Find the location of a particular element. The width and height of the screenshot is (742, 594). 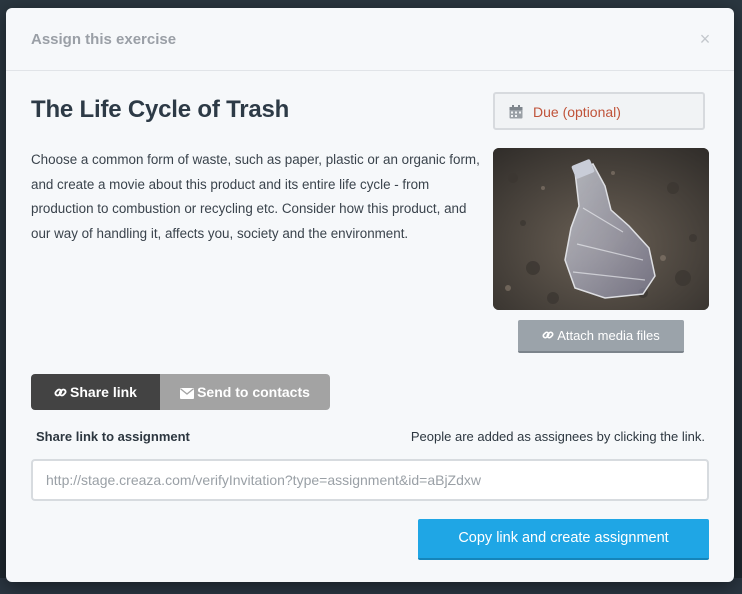

tab-share-link: Share link is located at coordinates (95, 392).